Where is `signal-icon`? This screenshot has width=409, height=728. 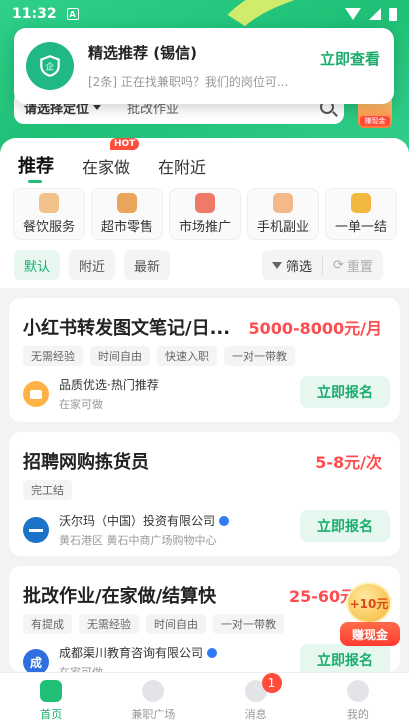
signal-icon is located at coordinates (375, 14).